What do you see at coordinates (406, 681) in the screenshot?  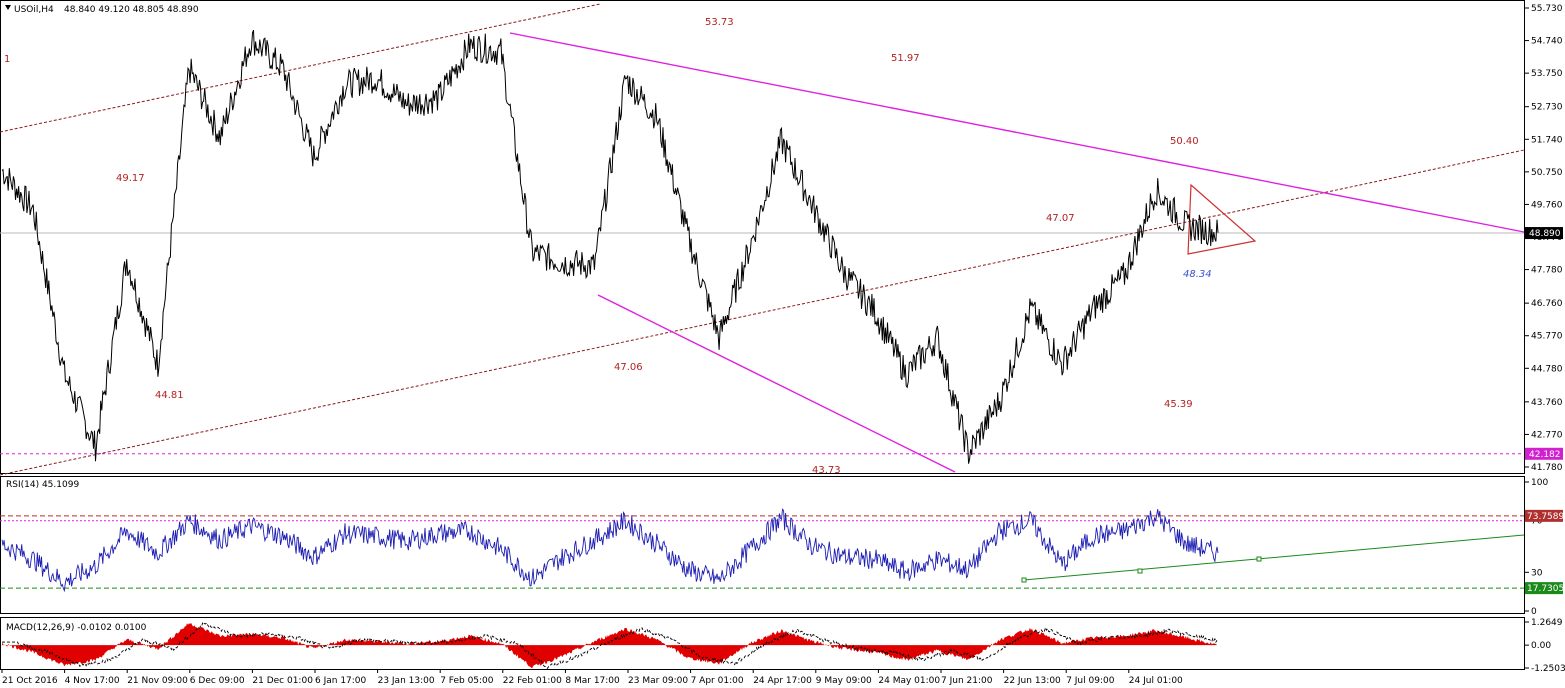 I see `time-tick-label: 23 Jan 13:00` at bounding box center [406, 681].